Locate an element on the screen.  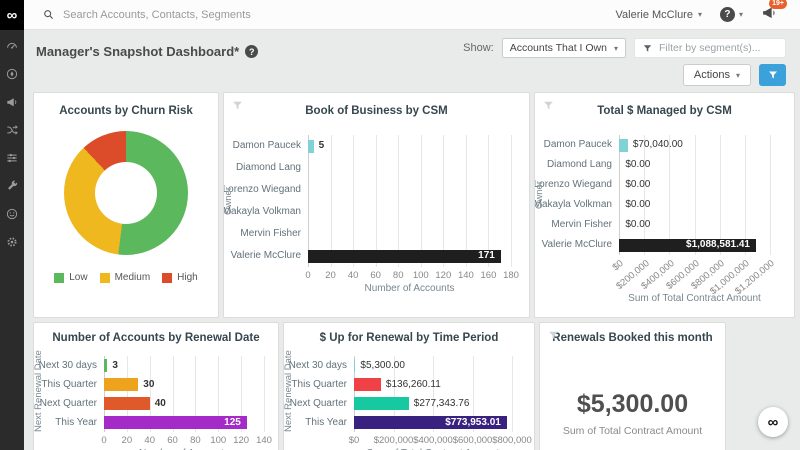
axis-tick: 140 is located at coordinates (264, 440).